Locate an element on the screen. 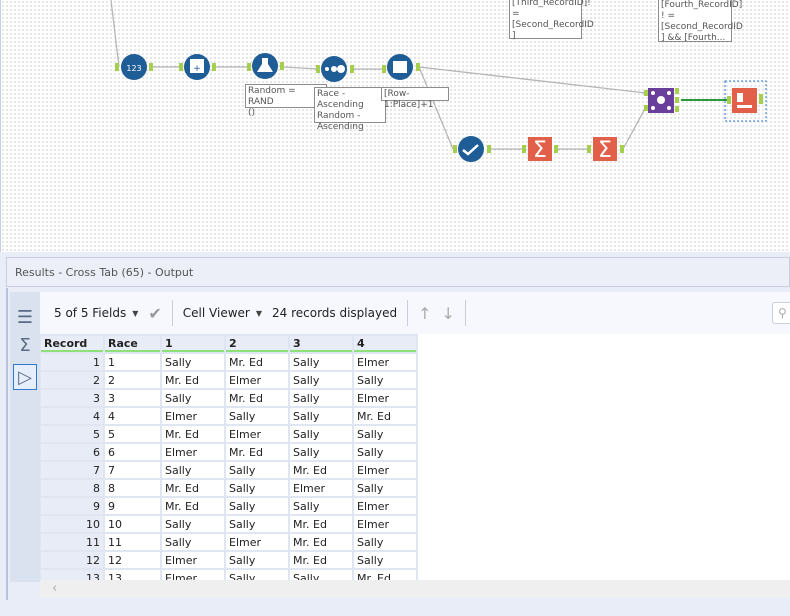 This screenshot has height=616, width=790. table-cell: 9 is located at coordinates (132, 506).